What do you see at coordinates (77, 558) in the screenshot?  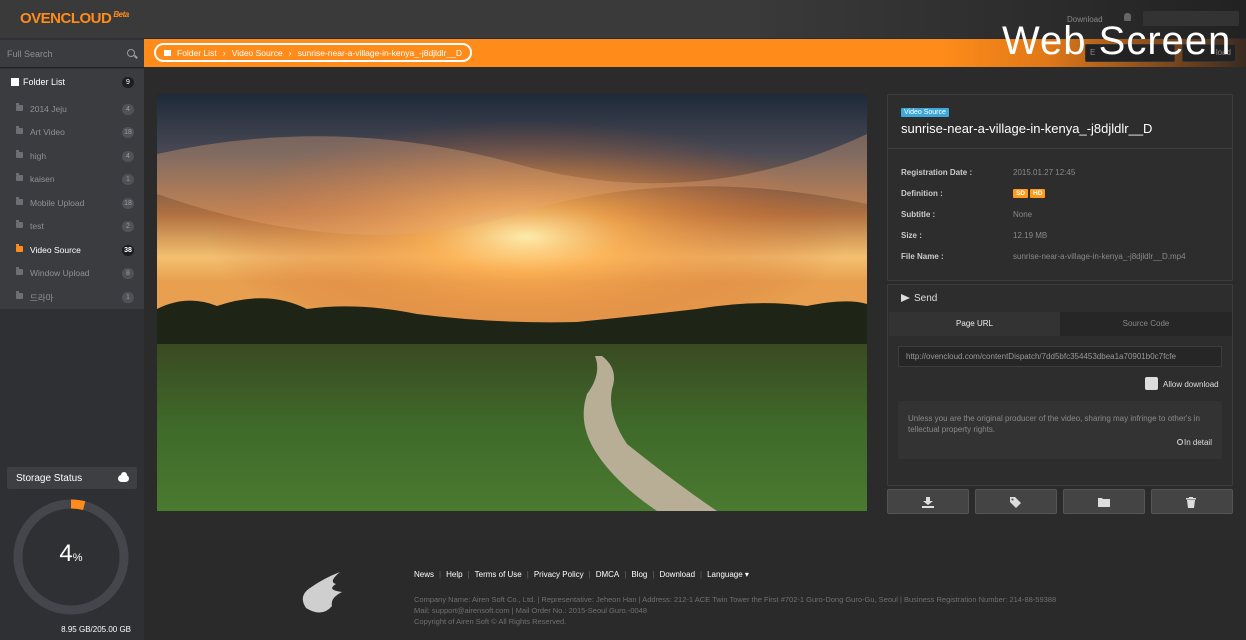 I see `storage-percent-unit: %` at bounding box center [77, 558].